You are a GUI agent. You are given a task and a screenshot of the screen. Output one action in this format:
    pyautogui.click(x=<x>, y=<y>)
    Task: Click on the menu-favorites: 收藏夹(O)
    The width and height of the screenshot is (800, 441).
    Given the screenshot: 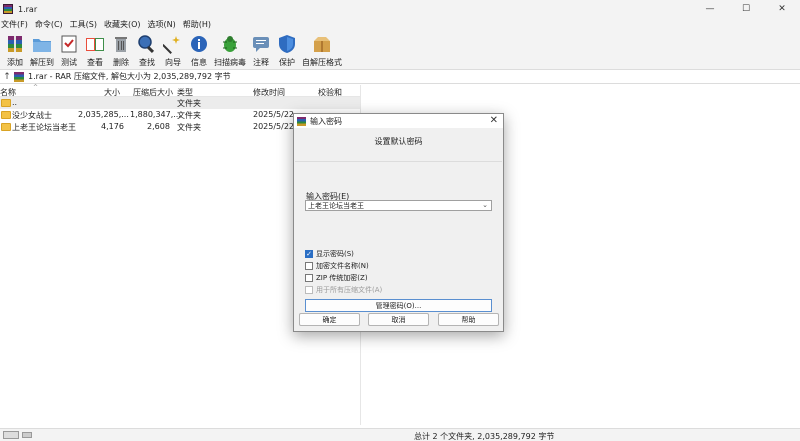 What is the action you would take?
    pyautogui.click(x=124, y=24)
    